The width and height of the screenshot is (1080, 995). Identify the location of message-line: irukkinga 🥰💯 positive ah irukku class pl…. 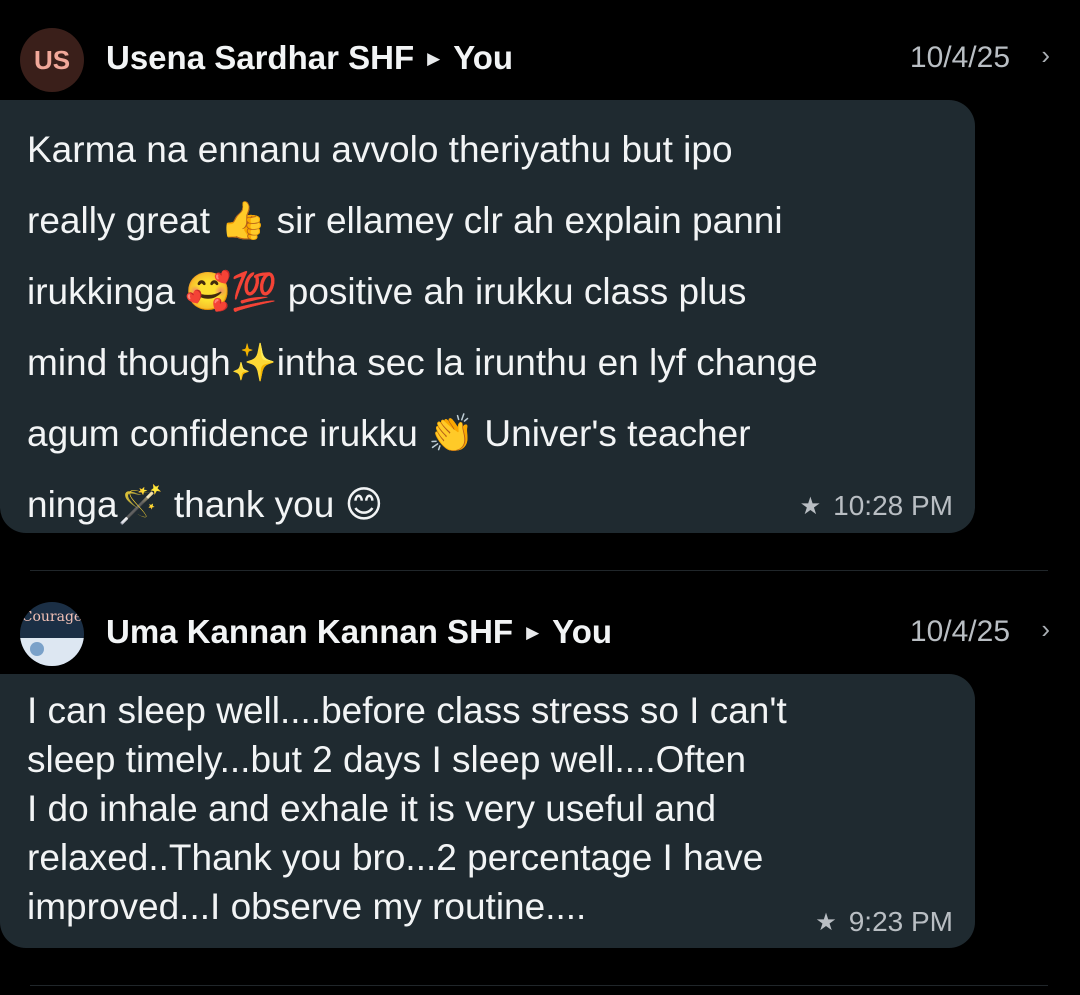
(387, 291).